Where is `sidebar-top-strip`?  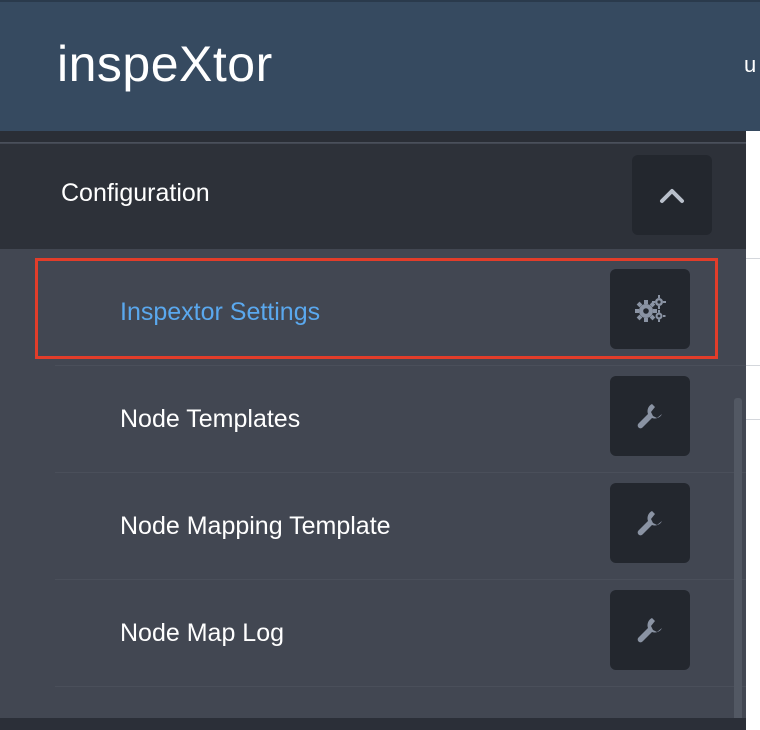
sidebar-top-strip is located at coordinates (373, 137).